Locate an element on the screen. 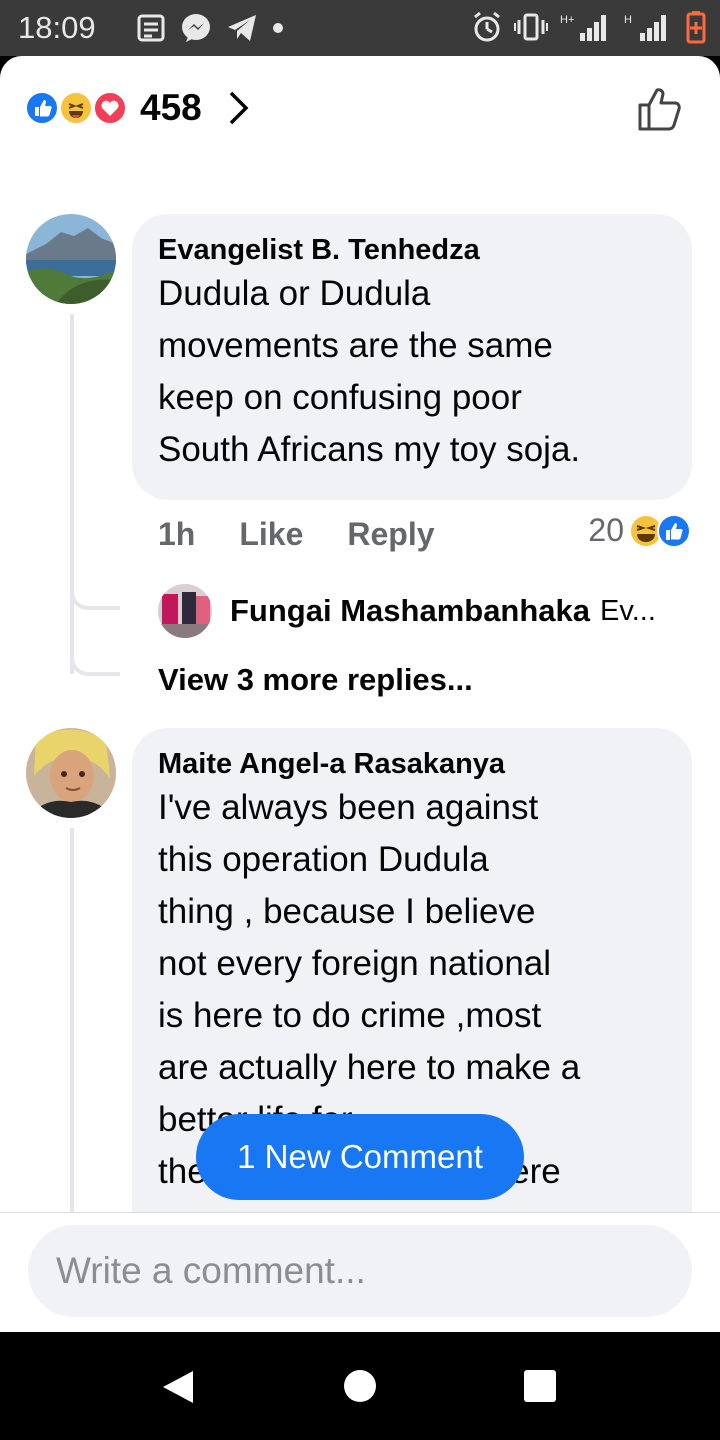 The image size is (720, 1440). like-button: Like is located at coordinates (271, 534).